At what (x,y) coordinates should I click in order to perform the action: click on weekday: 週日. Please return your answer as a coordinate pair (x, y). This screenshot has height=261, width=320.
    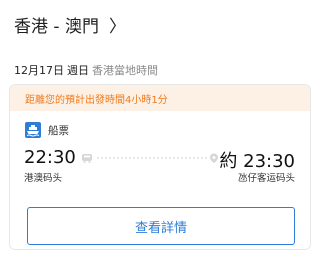
    Looking at the image, I should click on (78, 70).